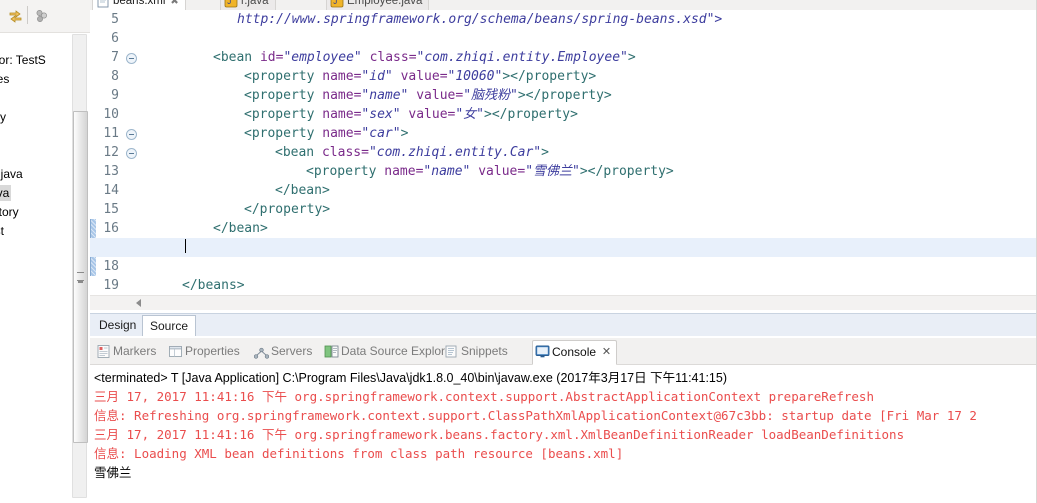  Describe the element at coordinates (9, 212) in the screenshot. I see `tree-item: actory` at that location.